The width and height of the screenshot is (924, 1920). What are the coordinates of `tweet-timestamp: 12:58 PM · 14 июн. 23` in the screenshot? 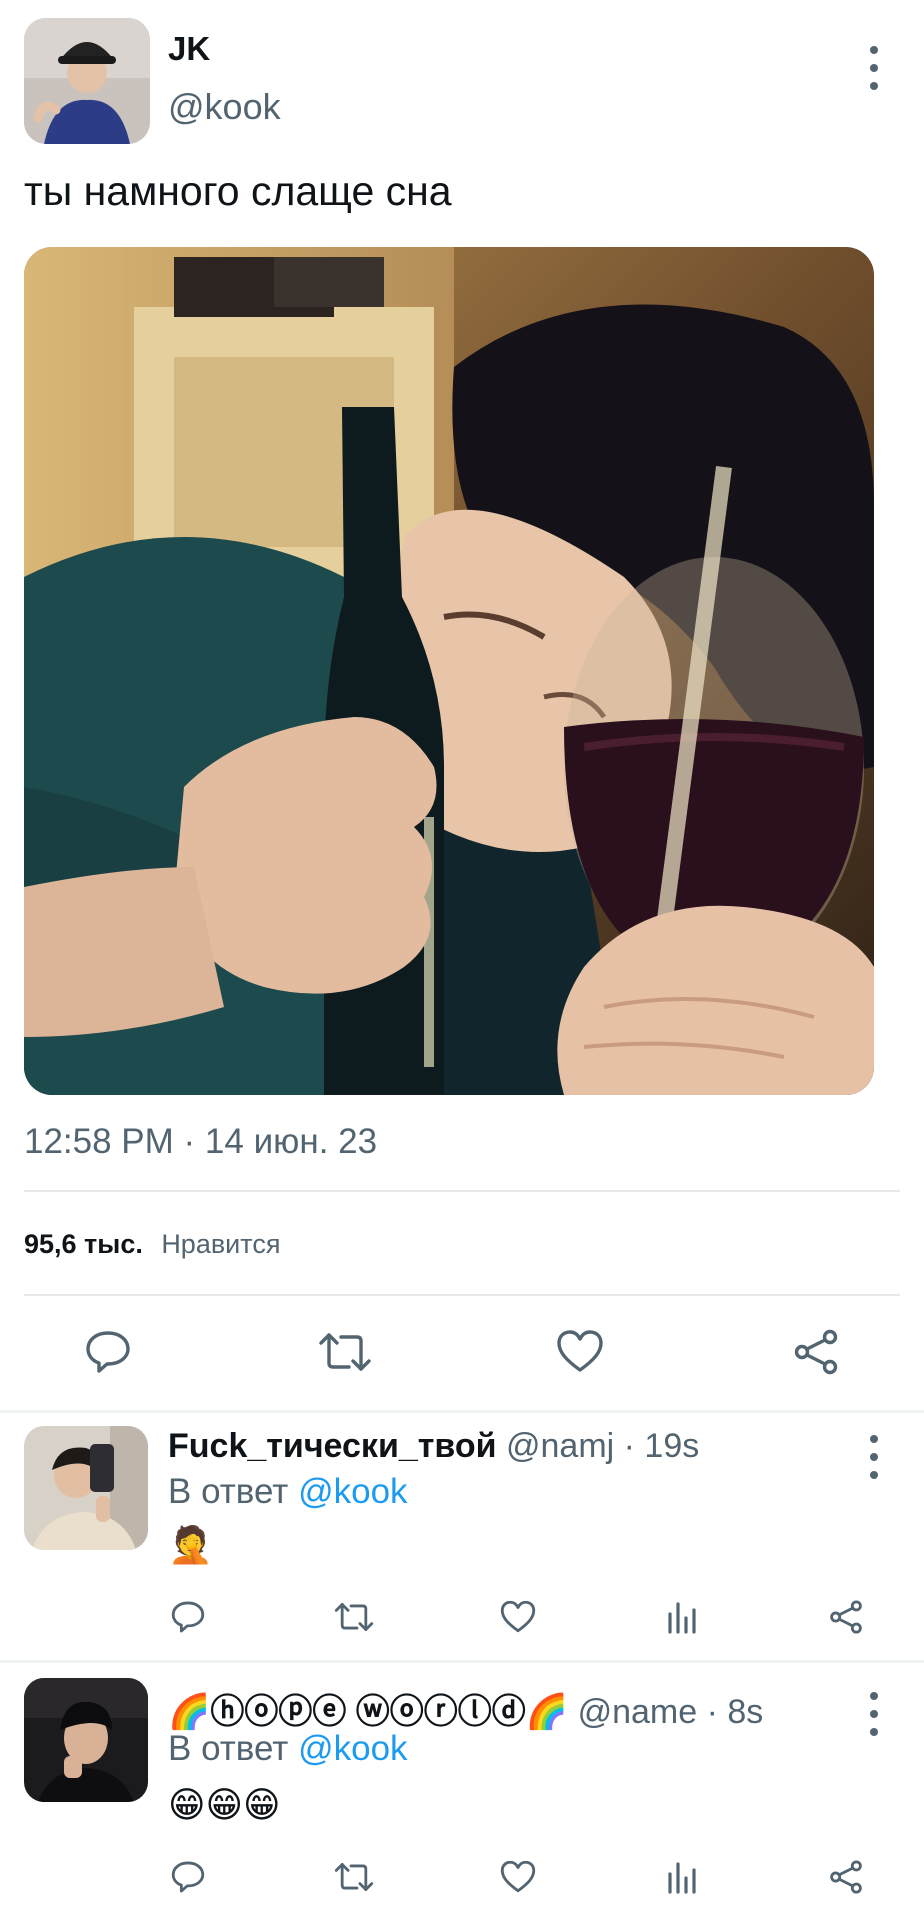 It's located at (200, 1142).